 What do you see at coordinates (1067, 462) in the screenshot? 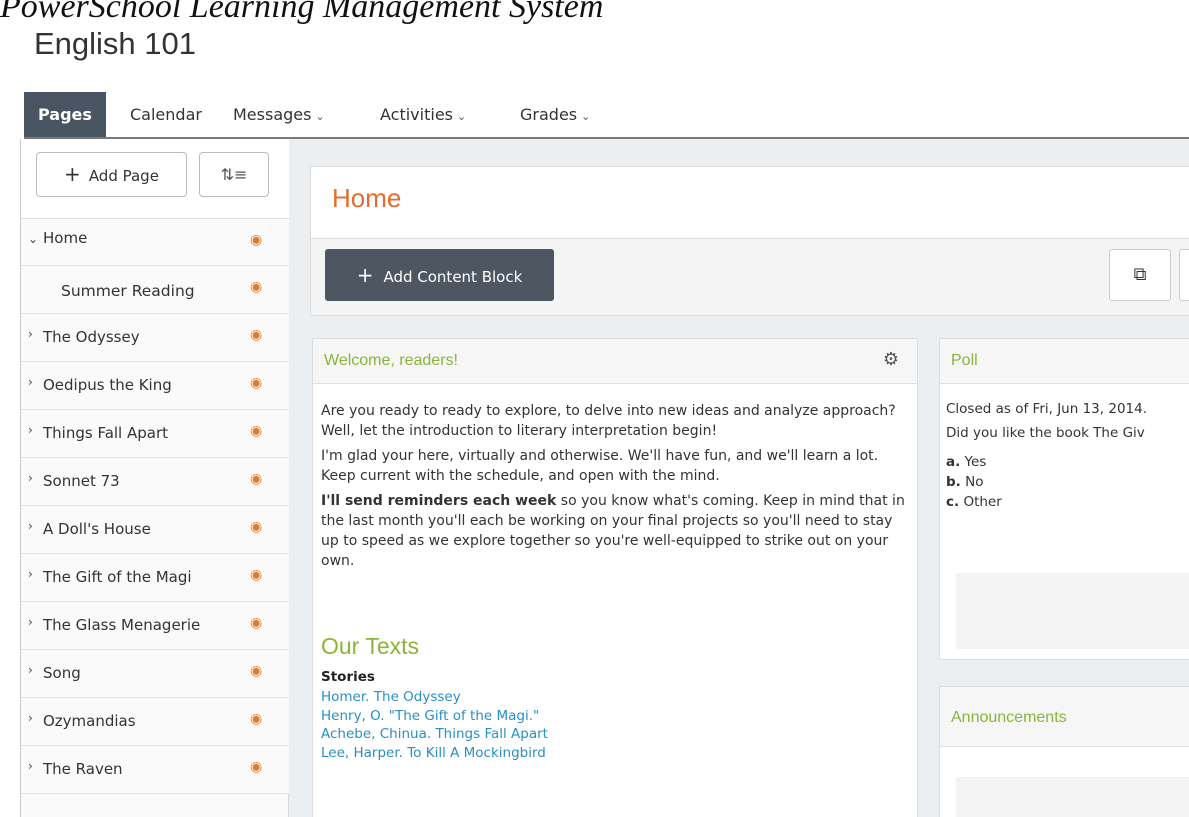
I see `poll-option: a. Yes` at bounding box center [1067, 462].